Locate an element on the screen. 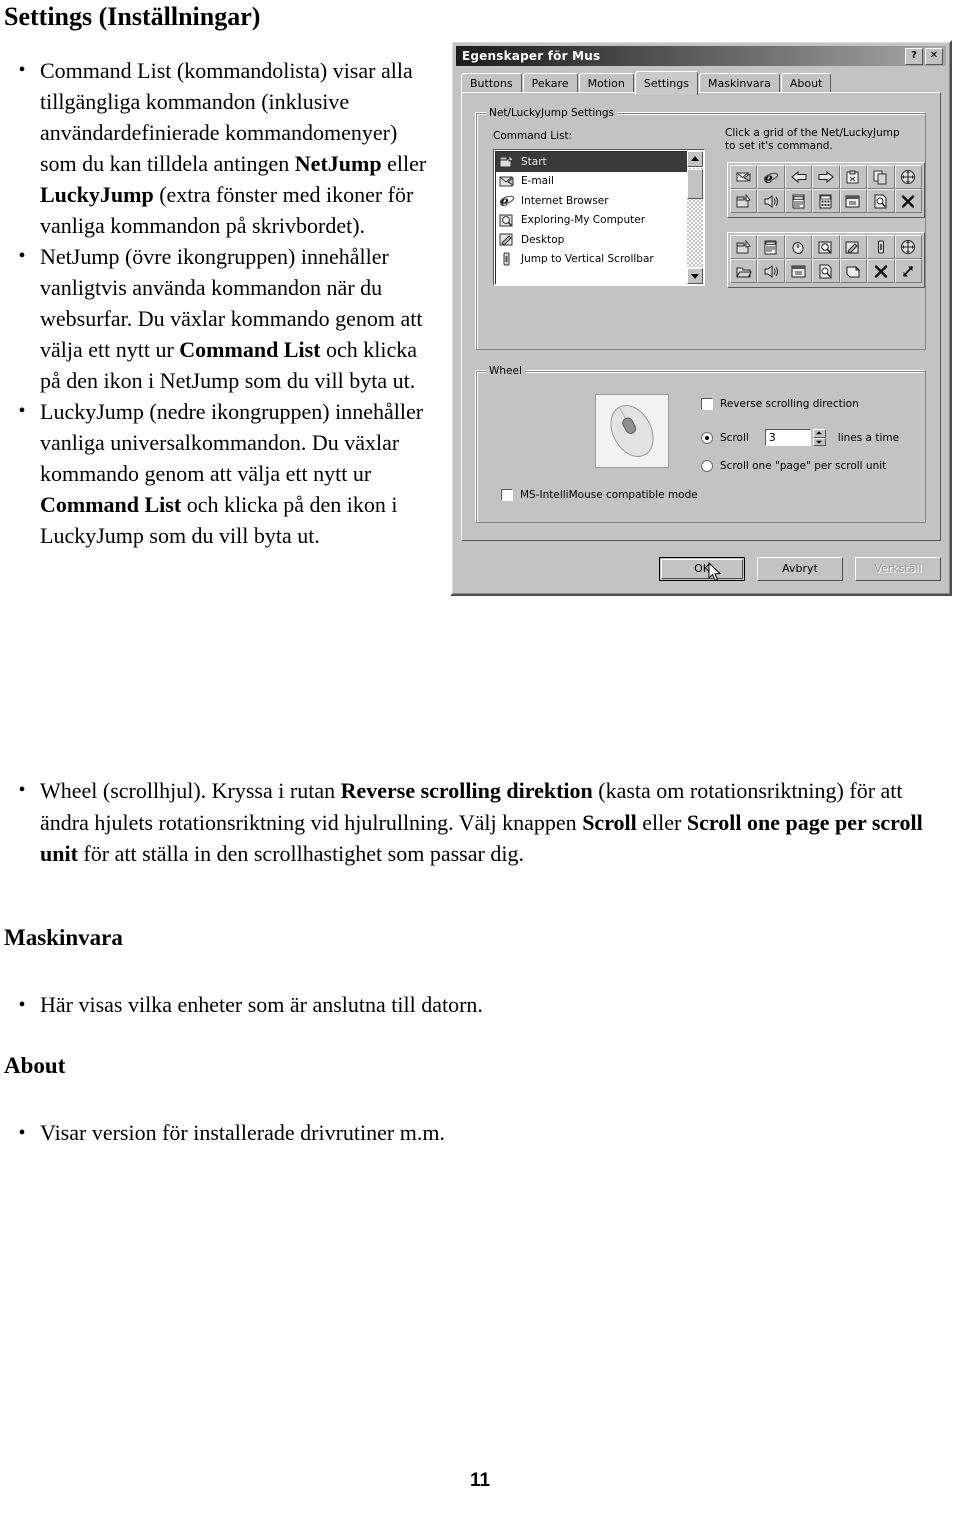 The height and width of the screenshot is (1518, 960). grid-hint-line-1: Click a grid of the Net/LuckyJump is located at coordinates (812, 133).